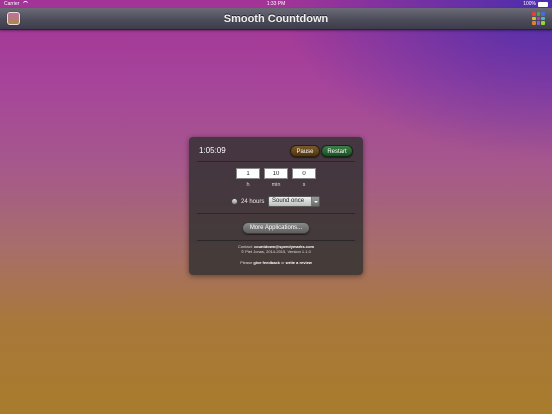 The height and width of the screenshot is (414, 552). What do you see at coordinates (299, 262) in the screenshot?
I see `write-review-link: write a review` at bounding box center [299, 262].